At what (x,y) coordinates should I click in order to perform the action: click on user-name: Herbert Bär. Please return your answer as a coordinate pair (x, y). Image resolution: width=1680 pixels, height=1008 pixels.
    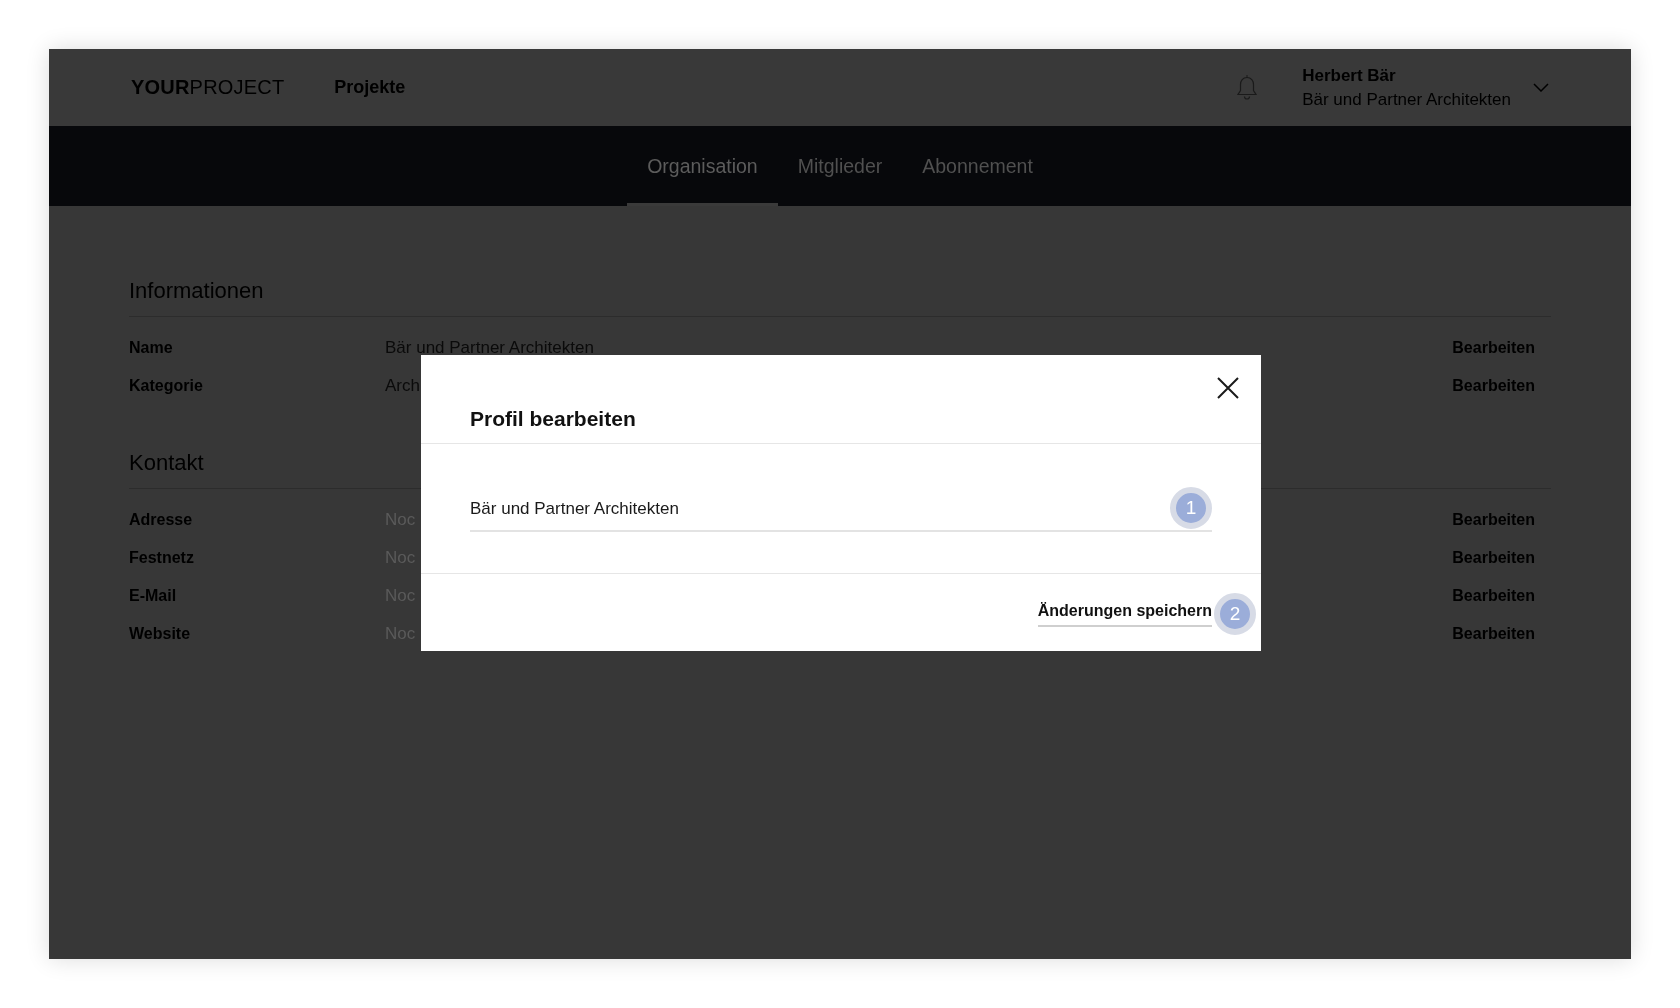
    Looking at the image, I should click on (1349, 75).